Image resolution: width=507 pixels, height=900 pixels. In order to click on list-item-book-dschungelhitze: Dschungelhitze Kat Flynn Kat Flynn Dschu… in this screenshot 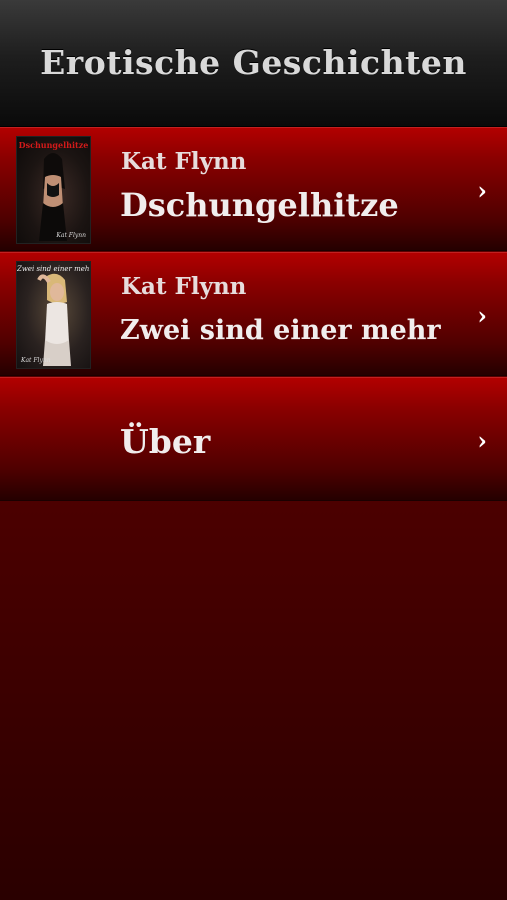, I will do `click(253, 189)`.